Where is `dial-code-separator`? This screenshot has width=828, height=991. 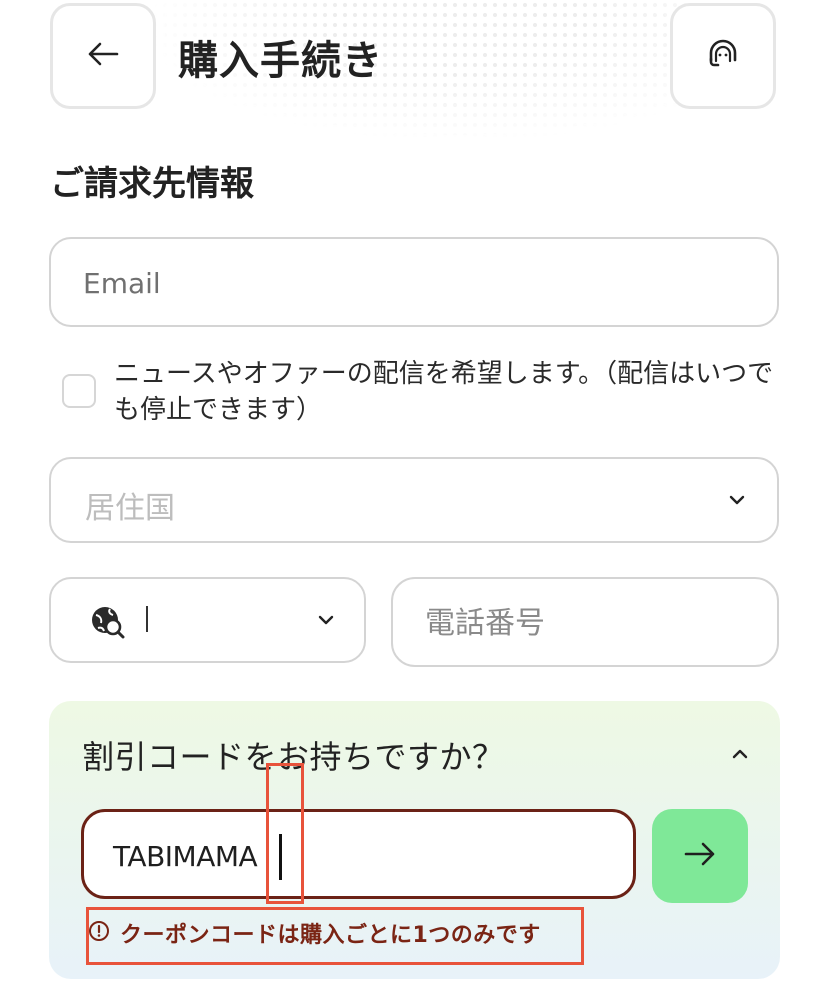
dial-code-separator is located at coordinates (147, 619).